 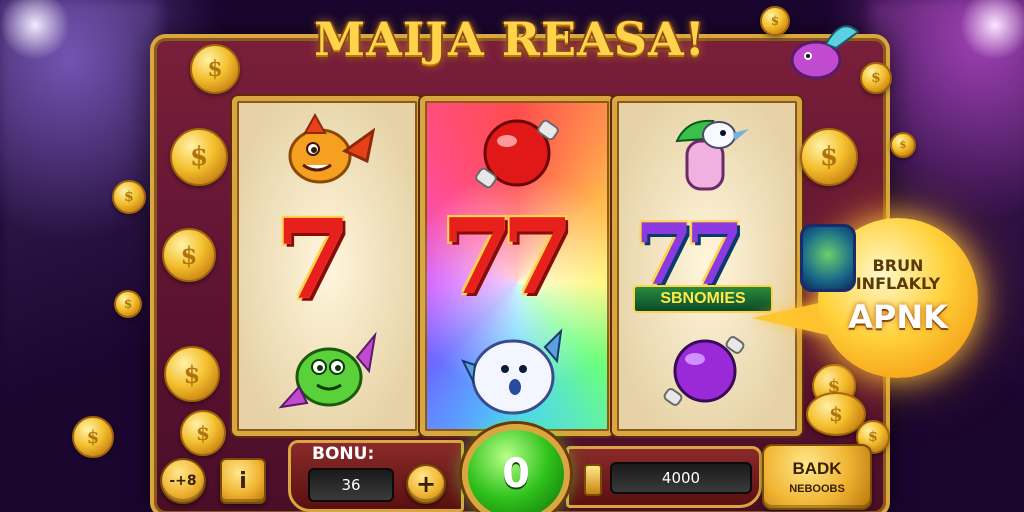 I want to click on back-button-label: BADK, so click(x=817, y=468).